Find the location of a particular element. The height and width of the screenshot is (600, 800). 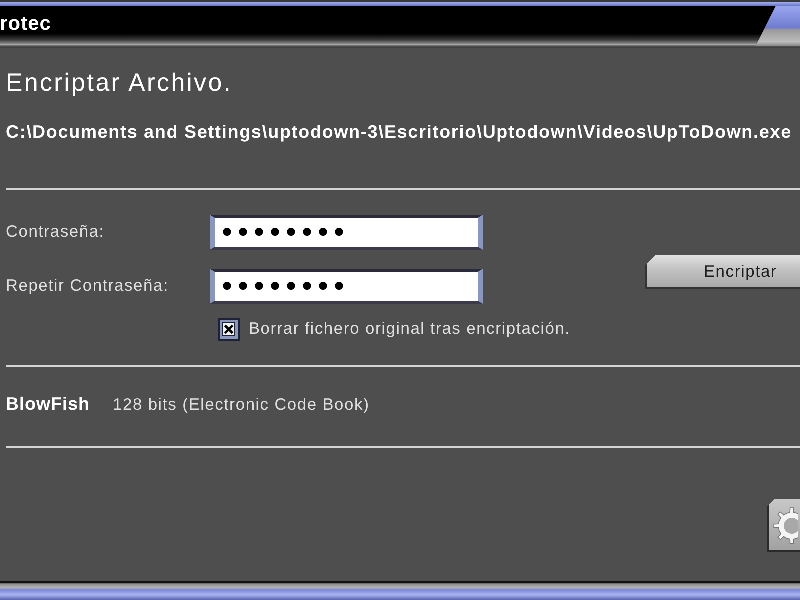

field-label: Contraseña: is located at coordinates (56, 232).